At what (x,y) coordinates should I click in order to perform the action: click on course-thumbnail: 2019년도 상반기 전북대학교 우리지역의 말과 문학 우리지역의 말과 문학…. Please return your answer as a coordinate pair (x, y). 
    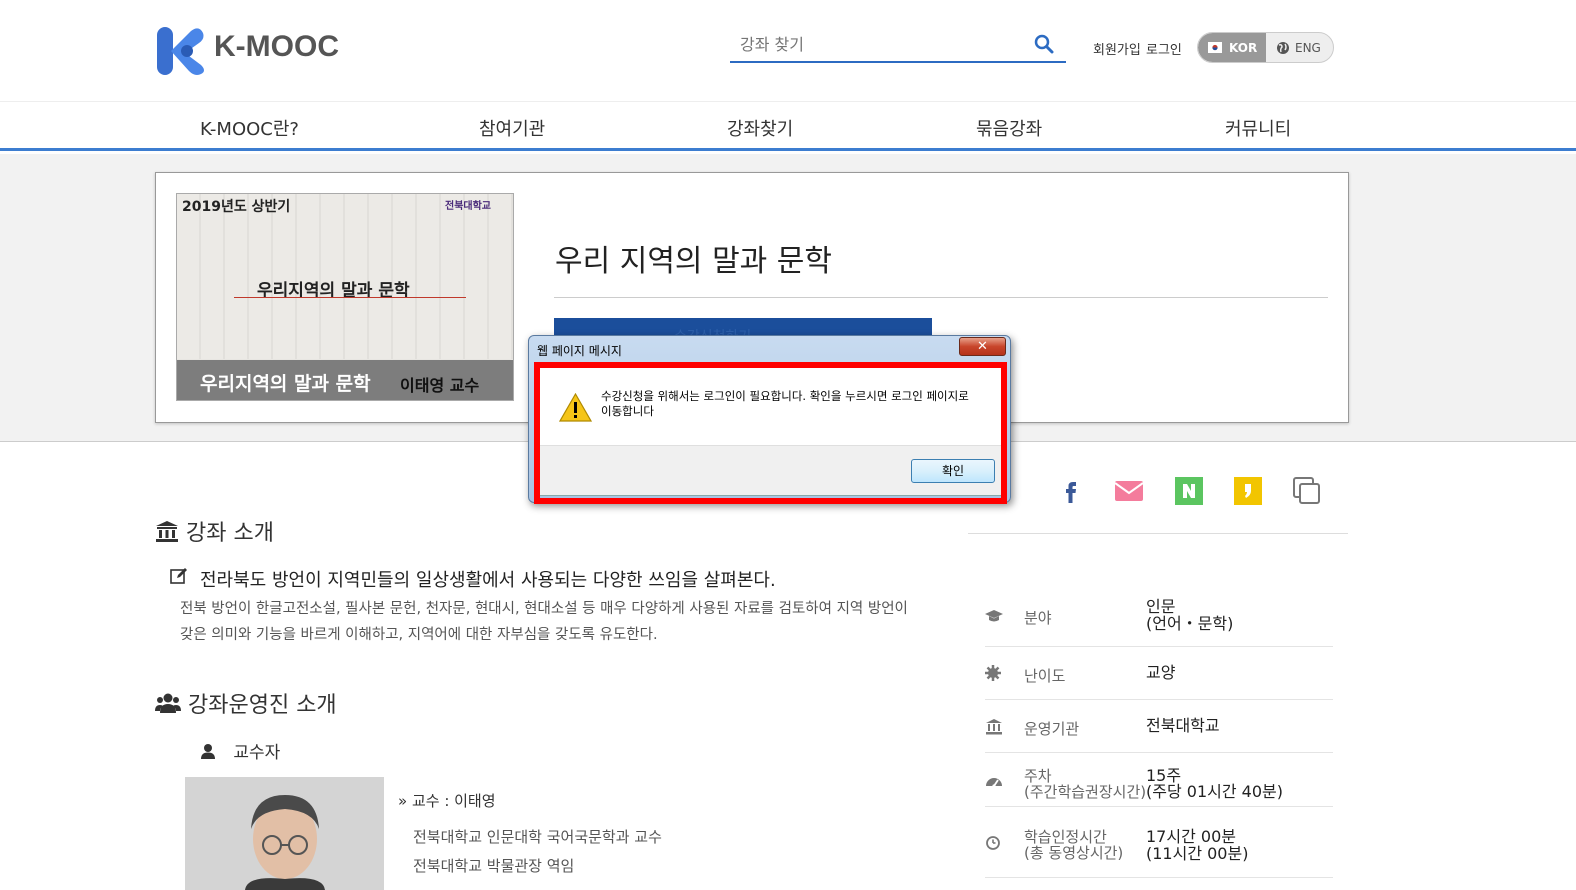
    Looking at the image, I should click on (345, 297).